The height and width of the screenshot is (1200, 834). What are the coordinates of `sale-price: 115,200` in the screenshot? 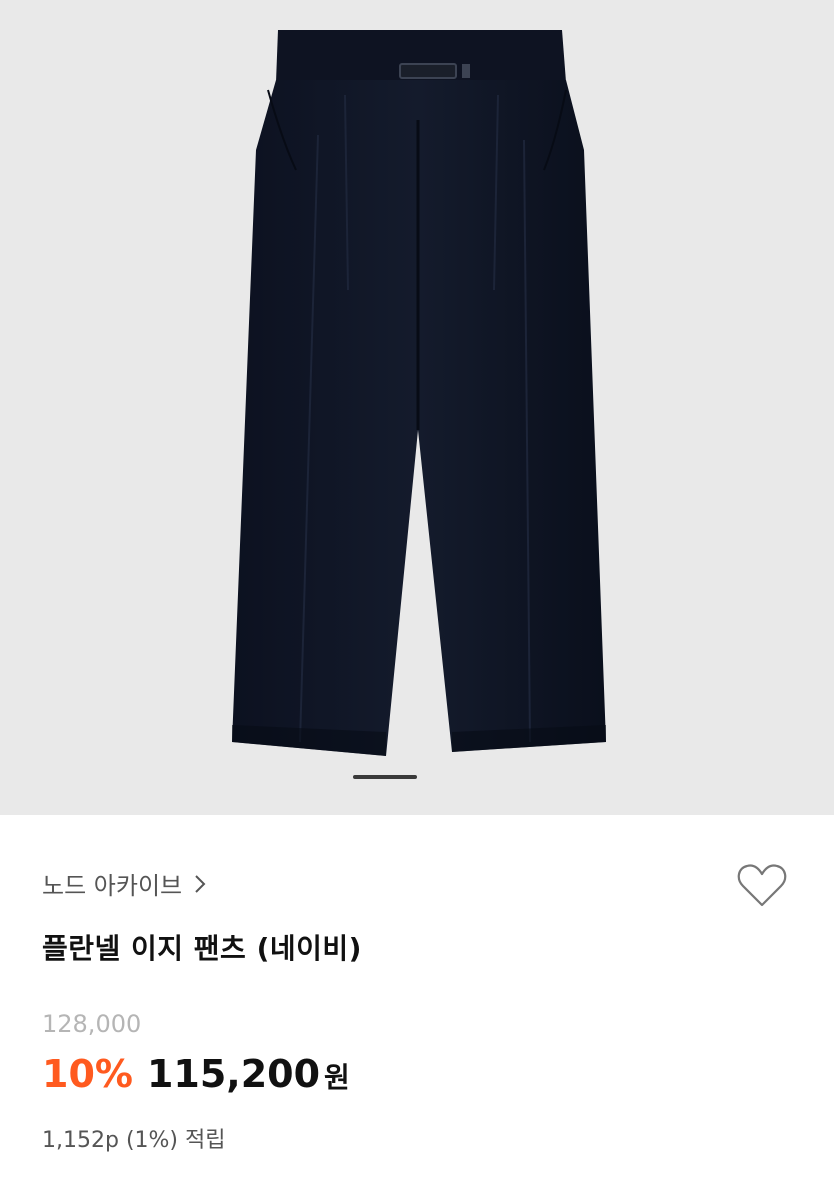 It's located at (233, 1074).